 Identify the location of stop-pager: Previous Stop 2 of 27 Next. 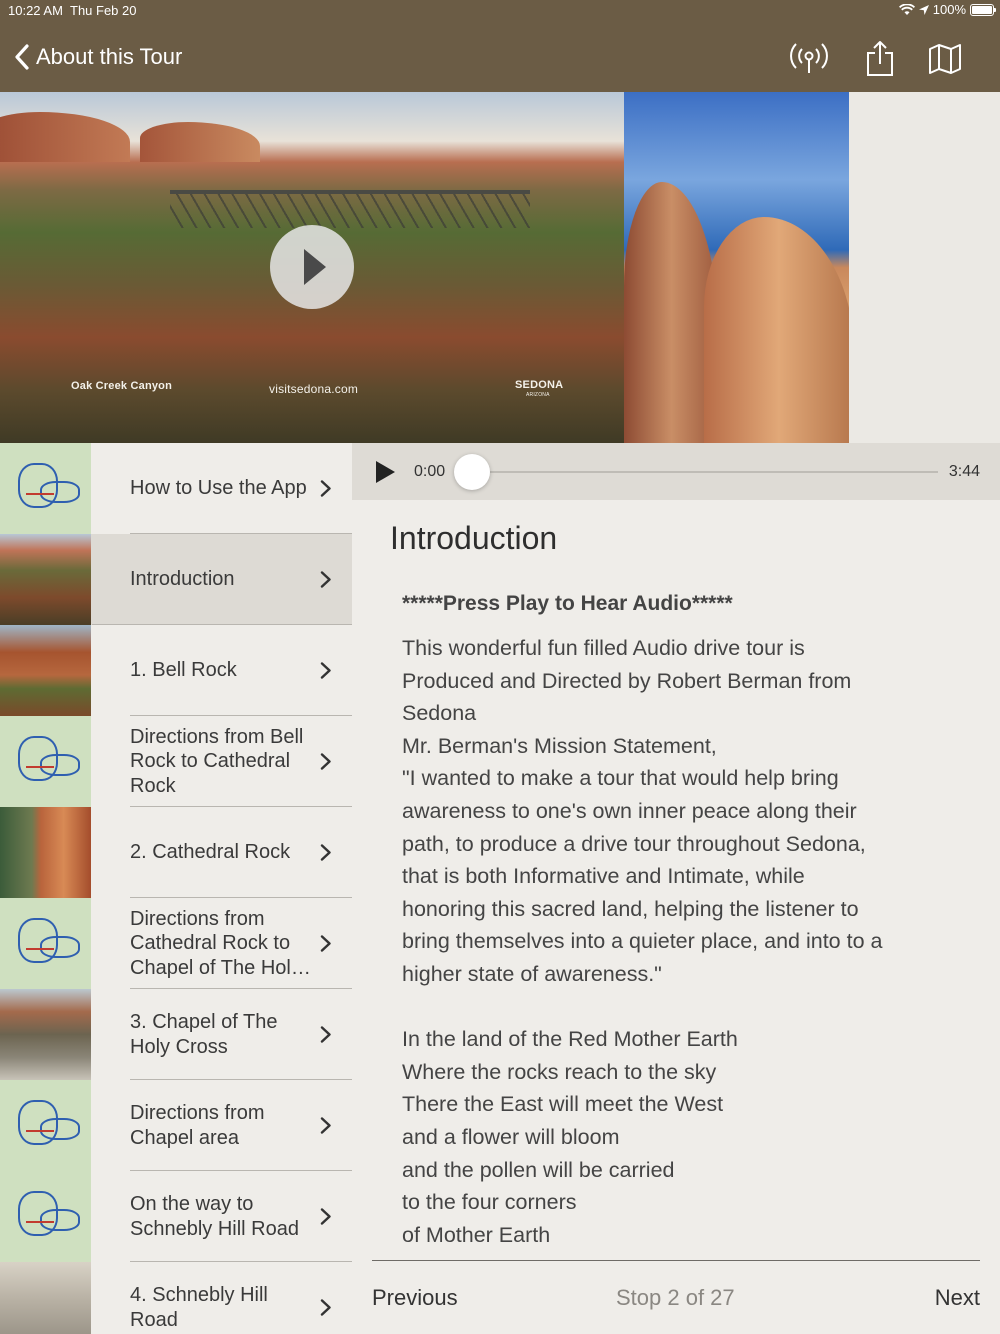
(676, 1297).